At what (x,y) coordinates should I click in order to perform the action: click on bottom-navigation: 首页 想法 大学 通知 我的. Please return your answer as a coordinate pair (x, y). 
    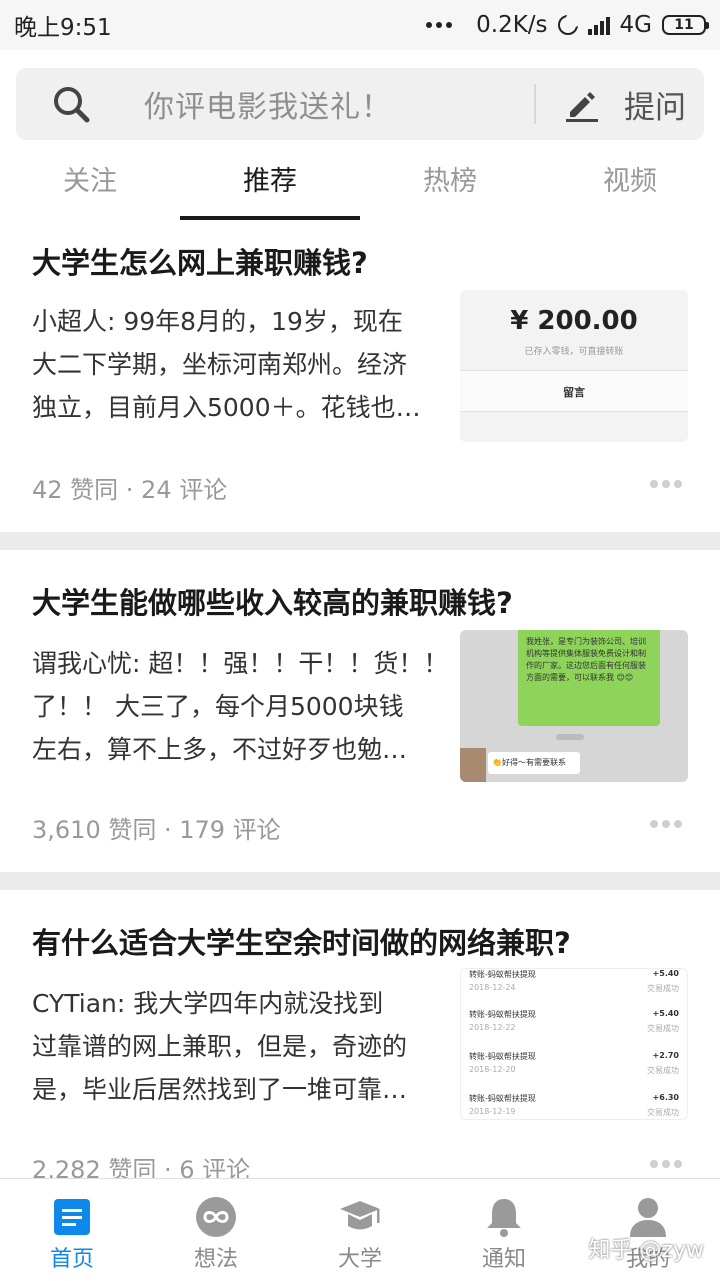
    Looking at the image, I should click on (360, 1229).